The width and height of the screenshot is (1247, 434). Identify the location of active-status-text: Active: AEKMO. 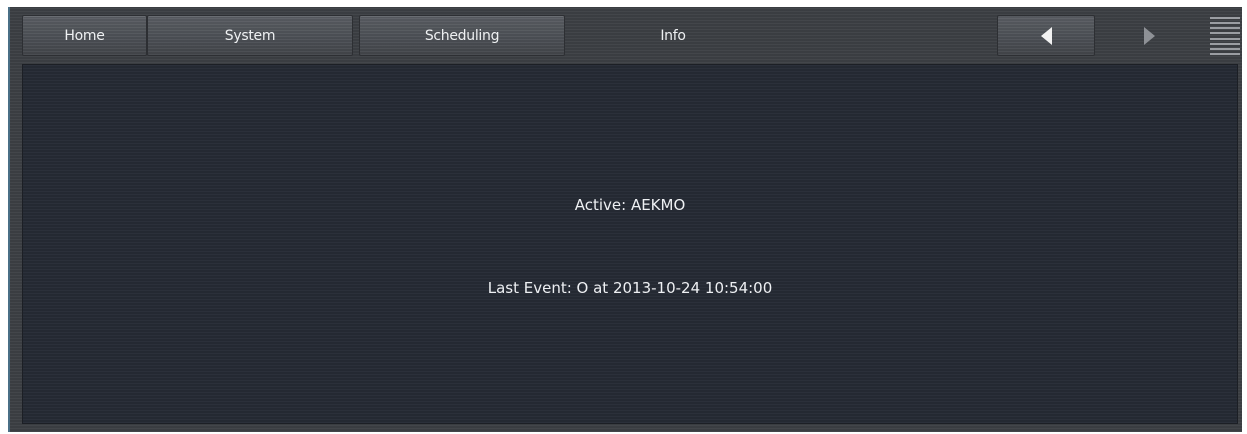
(630, 205).